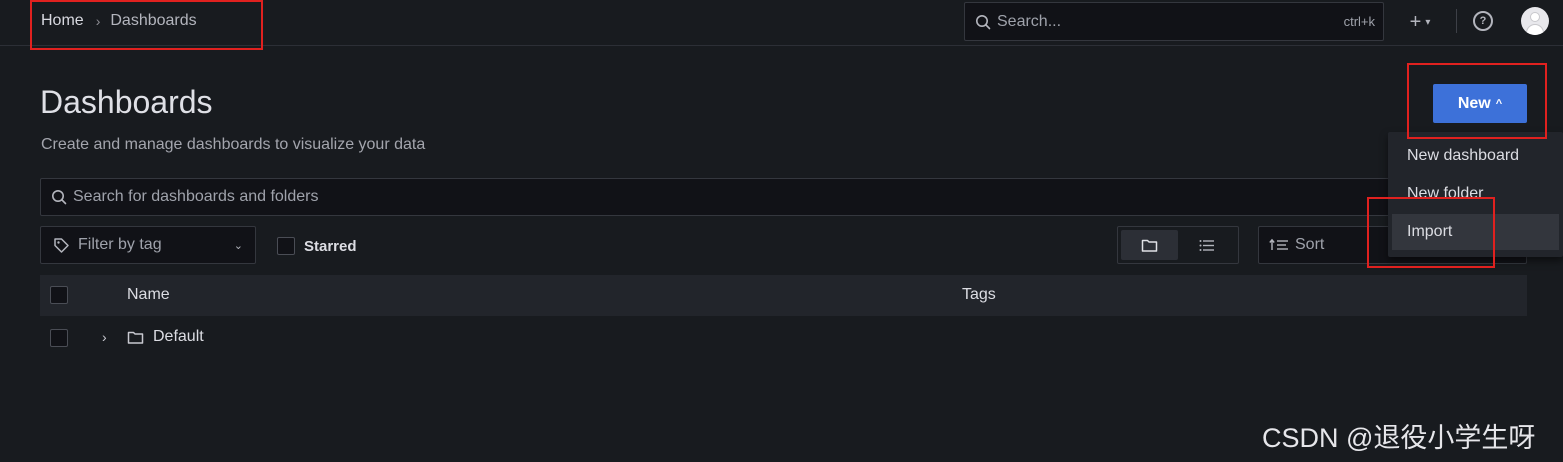 The image size is (1563, 462). What do you see at coordinates (1483, 21) in the screenshot?
I see `help-icon: ?` at bounding box center [1483, 21].